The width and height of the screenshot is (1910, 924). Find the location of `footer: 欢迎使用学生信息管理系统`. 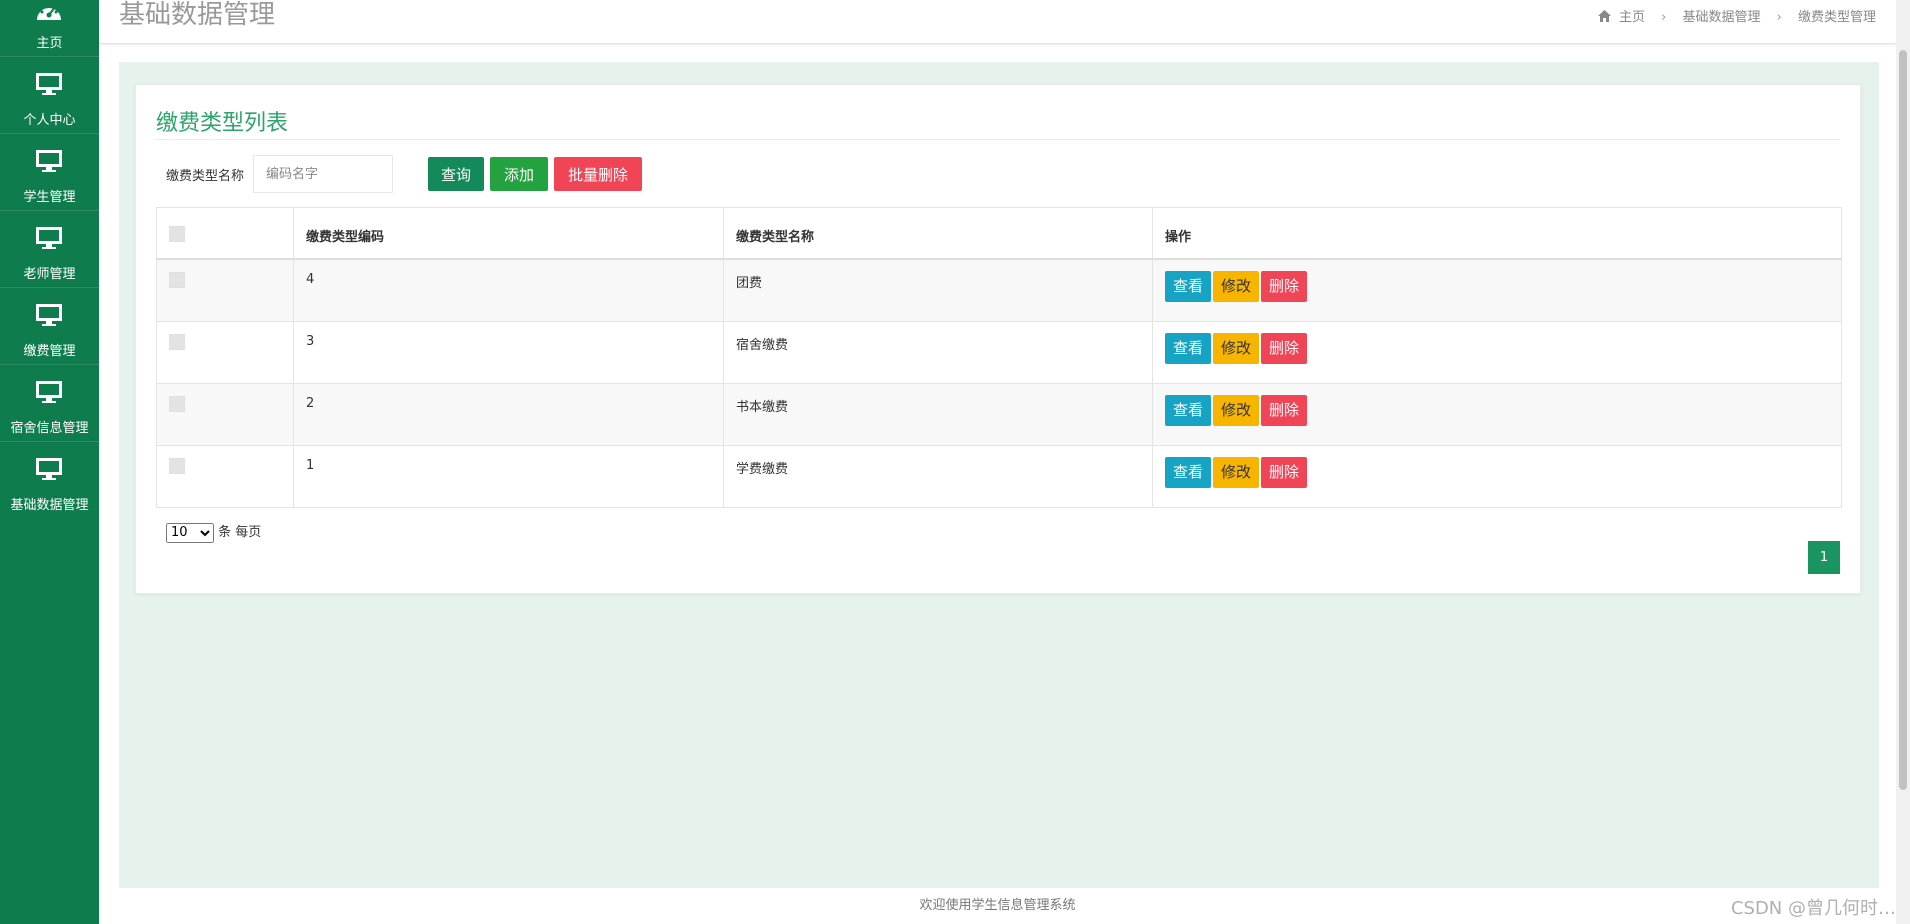

footer: 欢迎使用学生信息管理系统 is located at coordinates (997, 906).